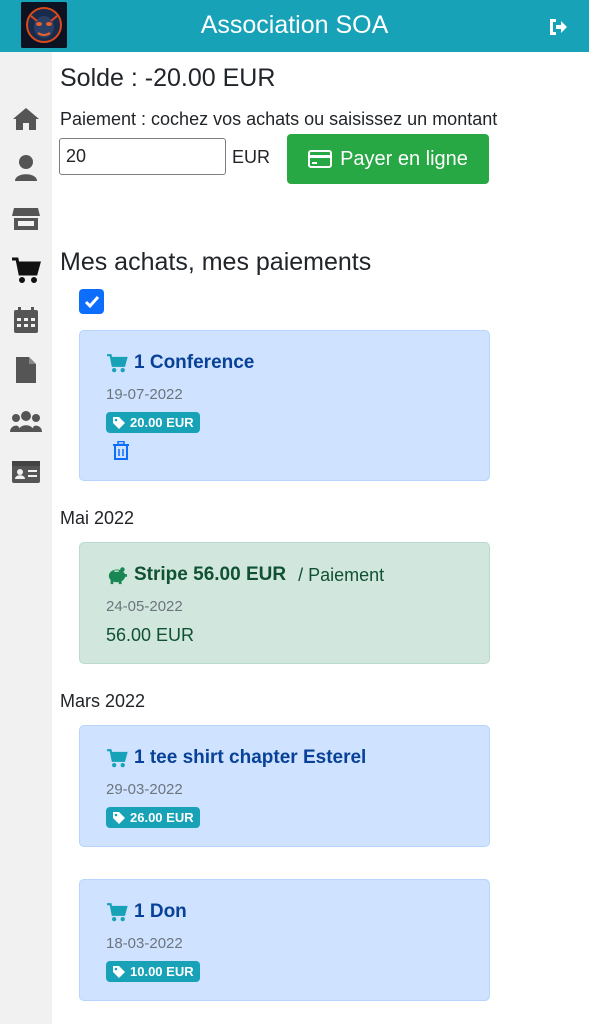 This screenshot has height=1024, width=589. What do you see at coordinates (168, 78) in the screenshot?
I see `balance-heading: Solde : -20.00 EUR` at bounding box center [168, 78].